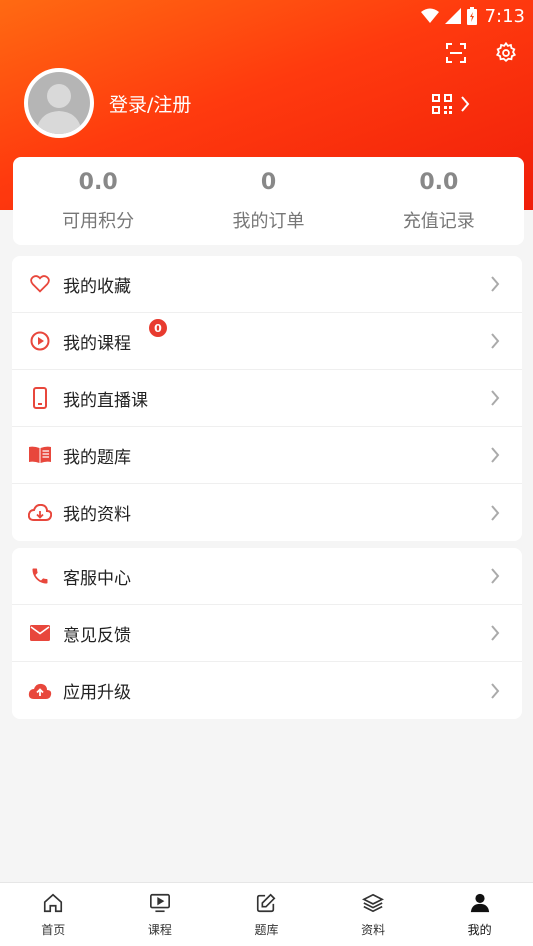  I want to click on tab-home: 首页, so click(53, 914).